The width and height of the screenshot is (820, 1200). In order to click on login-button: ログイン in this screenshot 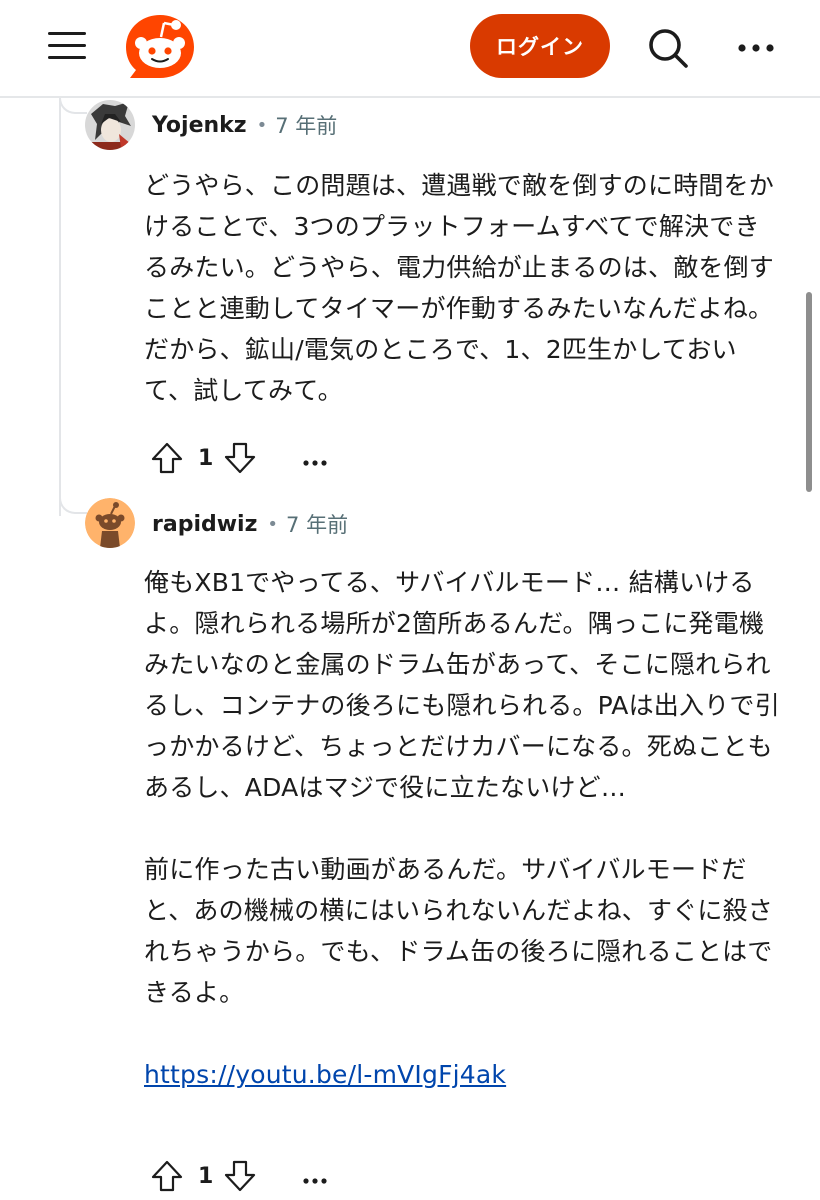, I will do `click(540, 46)`.